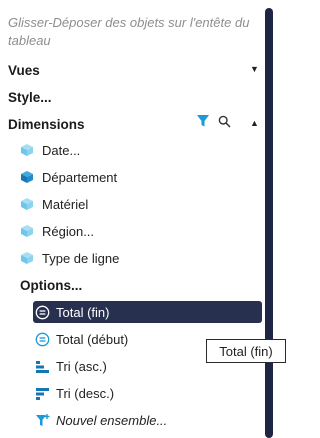 This screenshot has width=320, height=438. I want to click on option-label: Total (fin), so click(83, 312).